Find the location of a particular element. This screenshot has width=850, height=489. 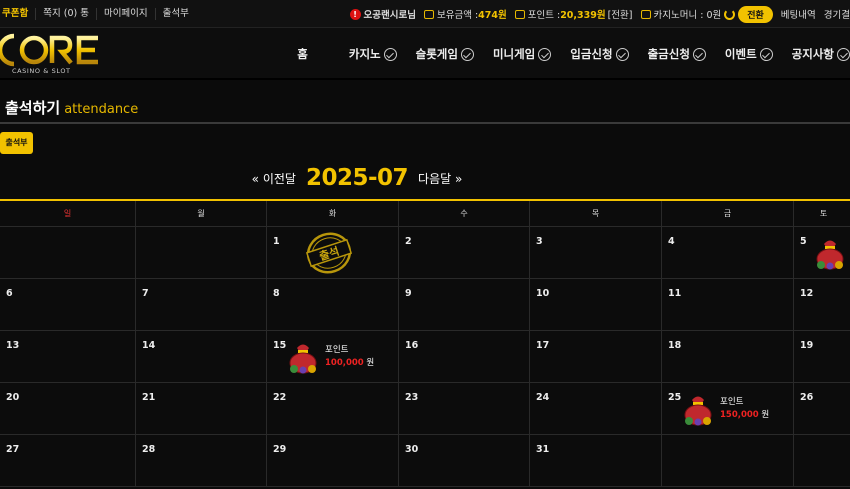

nav-item: 카지노 is located at coordinates (373, 54).